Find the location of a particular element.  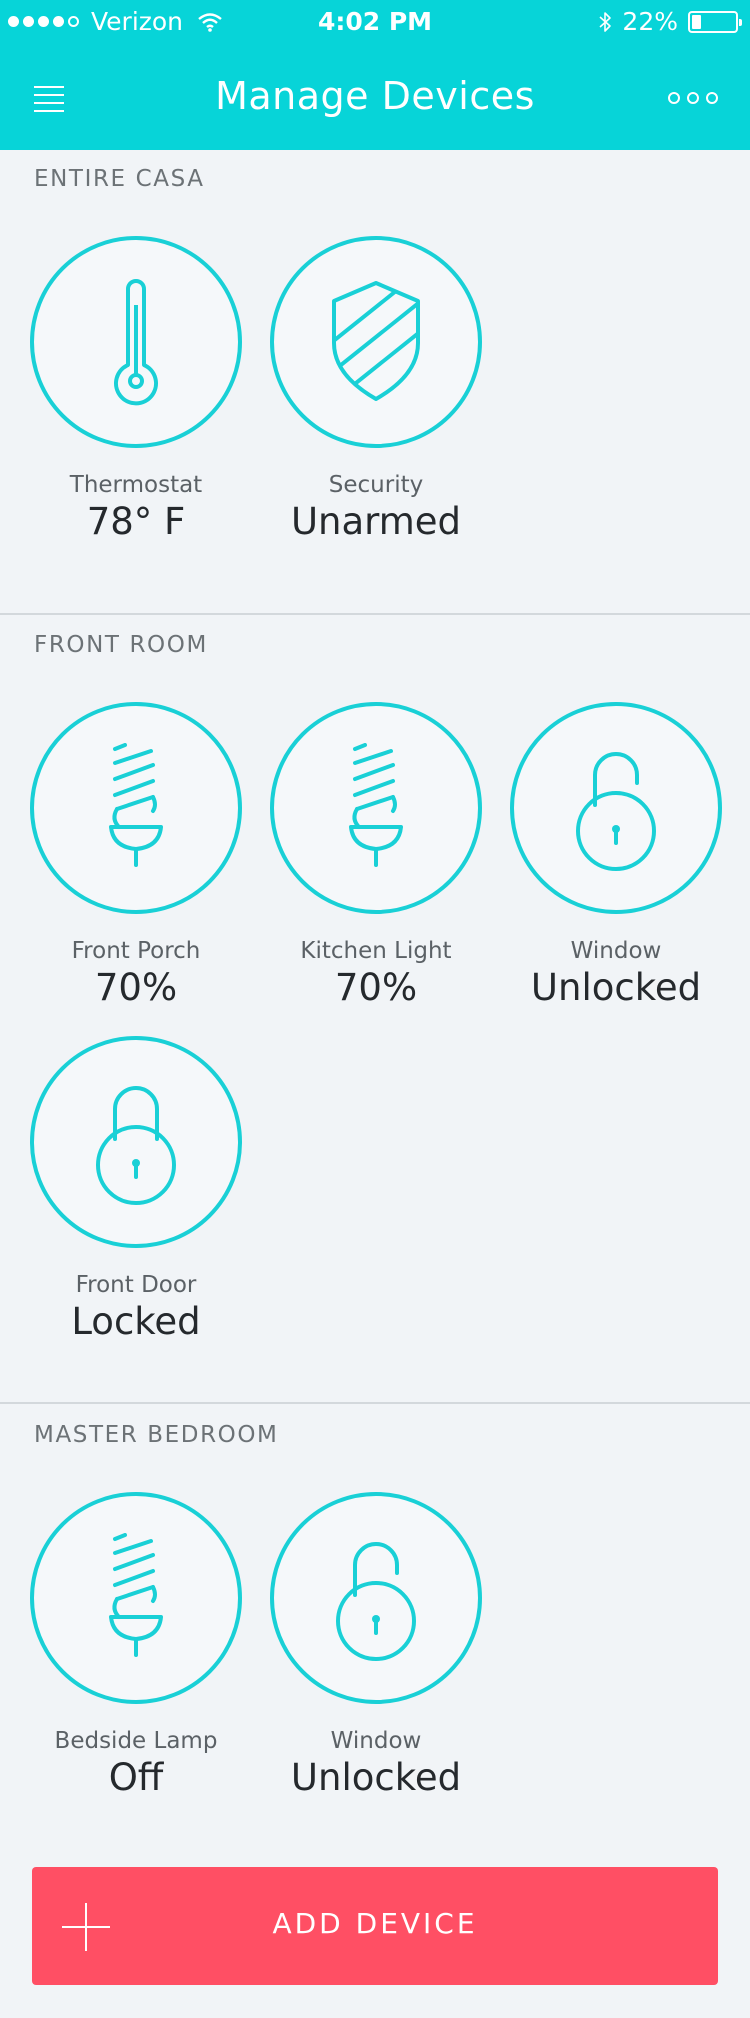

battery-icon is located at coordinates (715, 21).